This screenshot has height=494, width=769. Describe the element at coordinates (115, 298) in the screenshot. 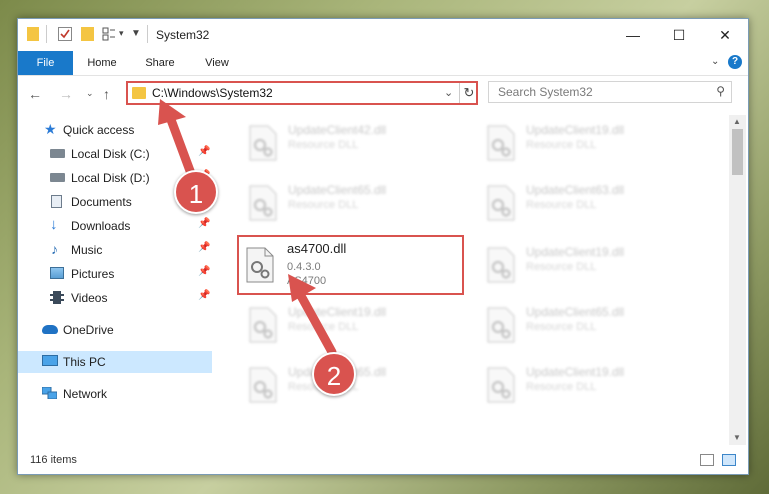

I see `sidebar-item-videos: Videos 📌` at that location.